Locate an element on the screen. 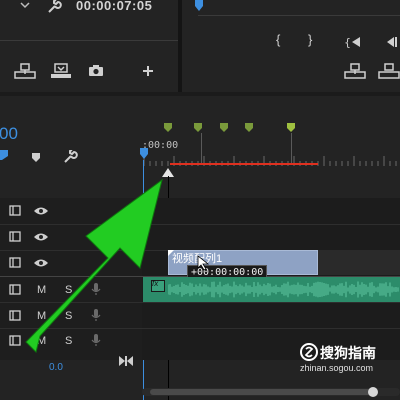 The width and height of the screenshot is (400, 400). watermark-url: zhinan.sogou.com is located at coordinates (337, 368).